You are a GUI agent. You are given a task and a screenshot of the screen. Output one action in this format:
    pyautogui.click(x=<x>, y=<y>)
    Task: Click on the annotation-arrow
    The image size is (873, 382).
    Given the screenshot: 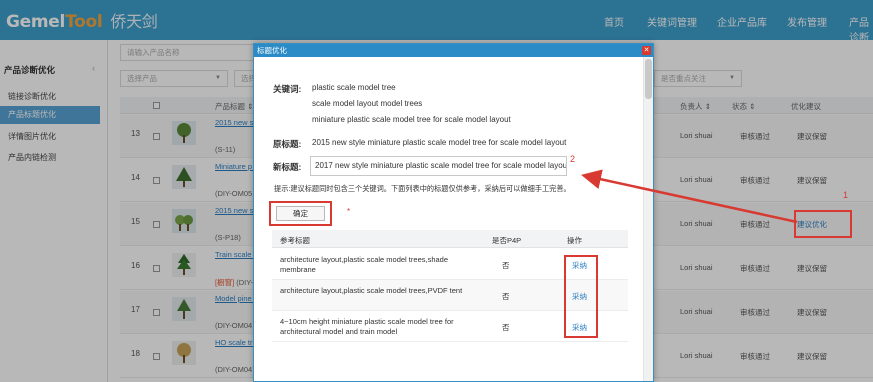 What is the action you would take?
    pyautogui.click(x=689, y=196)
    